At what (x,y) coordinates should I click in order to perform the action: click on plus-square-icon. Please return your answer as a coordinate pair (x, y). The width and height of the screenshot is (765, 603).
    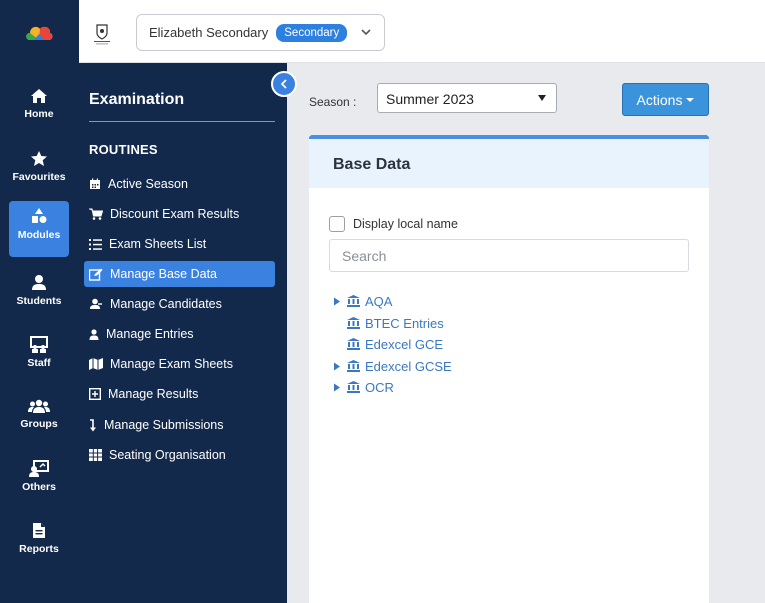
    Looking at the image, I should click on (95, 394).